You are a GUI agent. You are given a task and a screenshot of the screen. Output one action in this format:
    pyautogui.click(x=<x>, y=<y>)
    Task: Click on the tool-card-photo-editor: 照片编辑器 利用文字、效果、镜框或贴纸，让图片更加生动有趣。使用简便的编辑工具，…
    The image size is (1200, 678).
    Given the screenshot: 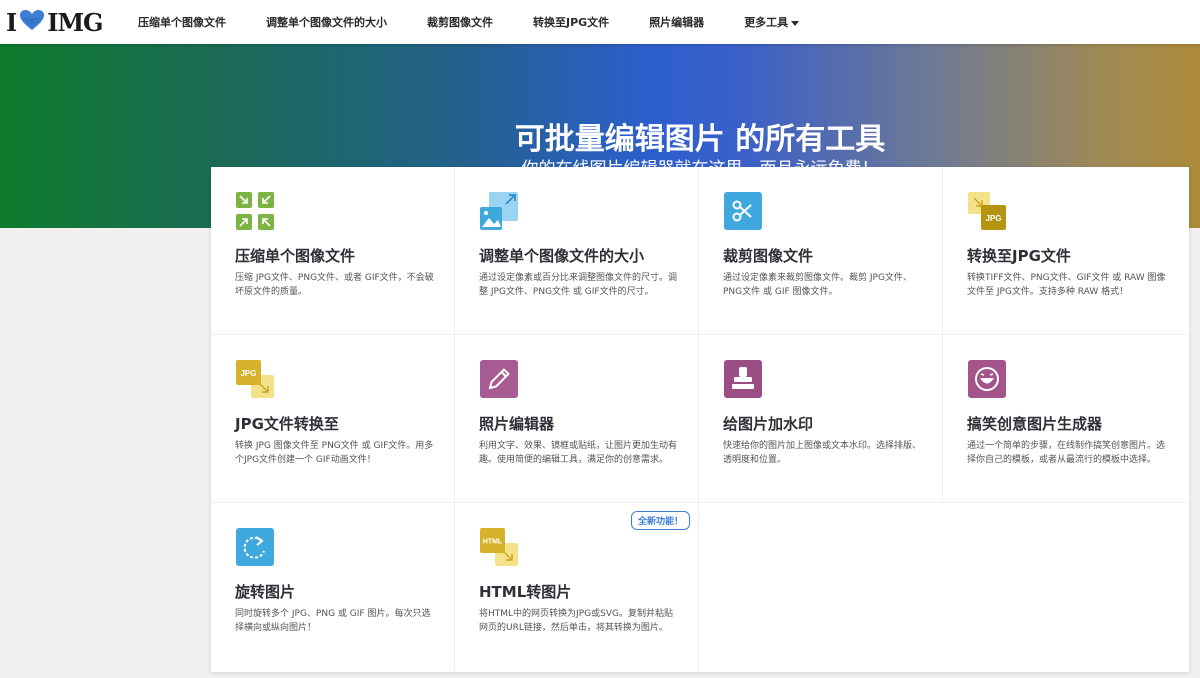 What is the action you would take?
    pyautogui.click(x=577, y=419)
    